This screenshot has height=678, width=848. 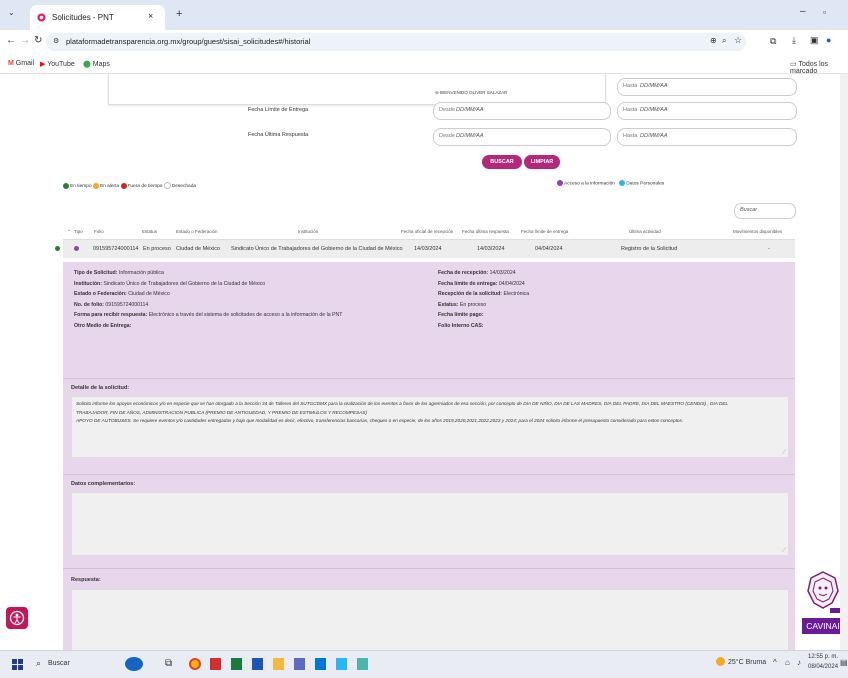 I want to click on detail-folio: No. de folio: 091595724000114, so click(x=111, y=304).